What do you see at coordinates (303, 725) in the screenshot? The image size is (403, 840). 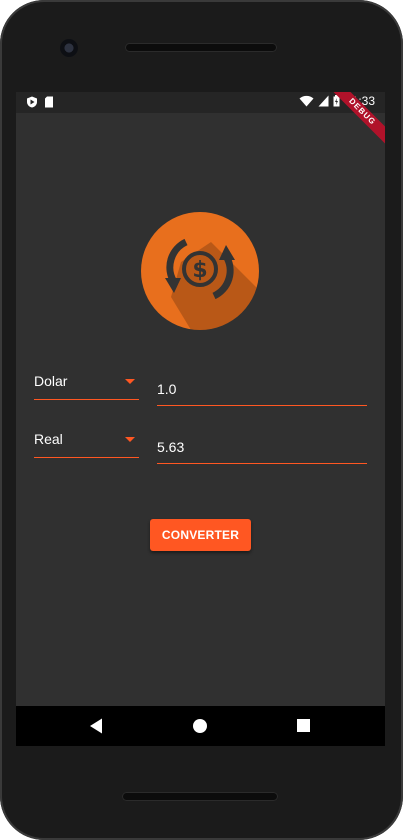 I see `recent-apps-icon` at bounding box center [303, 725].